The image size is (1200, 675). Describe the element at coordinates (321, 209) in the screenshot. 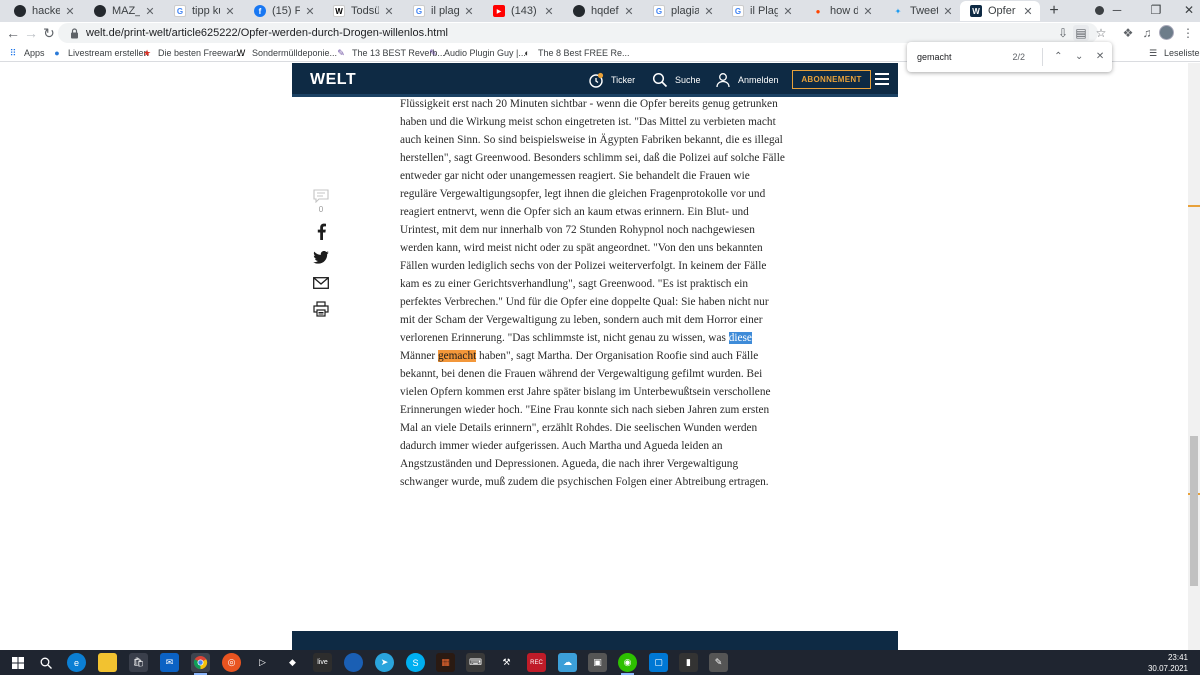

I see `comment-count: 0` at that location.